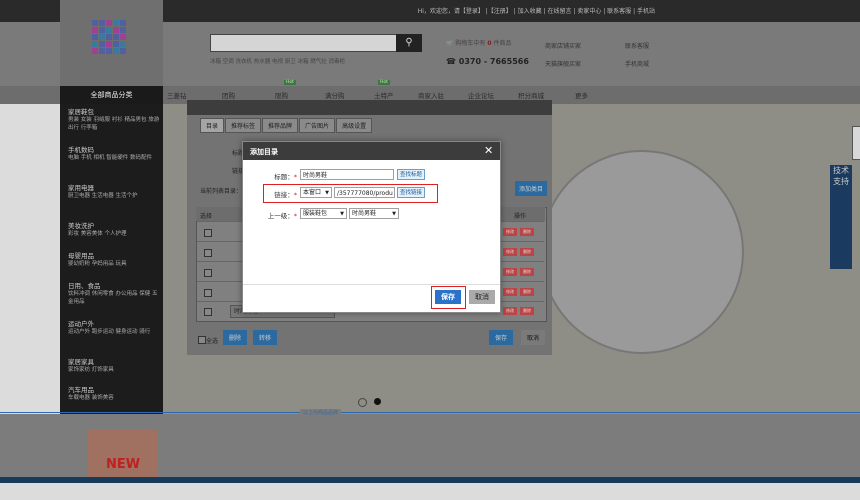 The image size is (860, 500). Describe the element at coordinates (581, 95) in the screenshot. I see `nav-item: 更多` at that location.